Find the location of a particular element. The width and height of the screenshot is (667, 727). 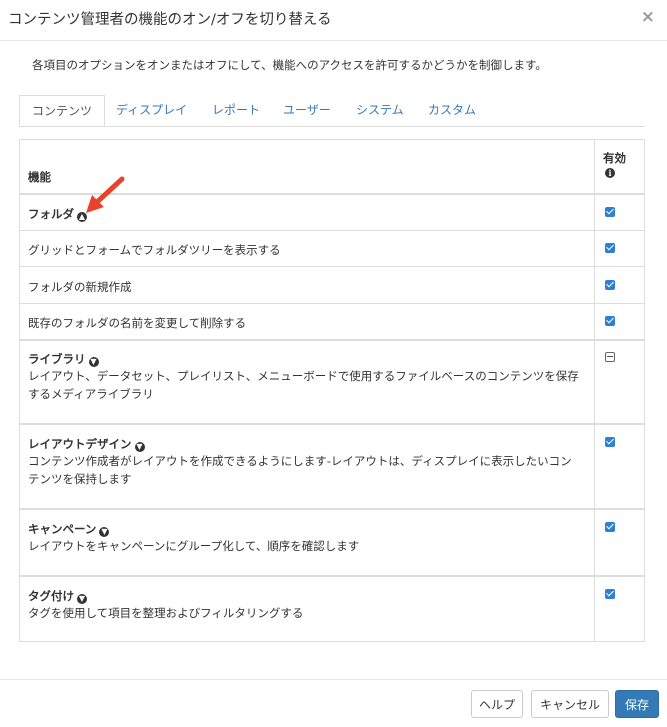

feature-label: 既存のフォルダの名前を変更して削除する is located at coordinates (137, 323).